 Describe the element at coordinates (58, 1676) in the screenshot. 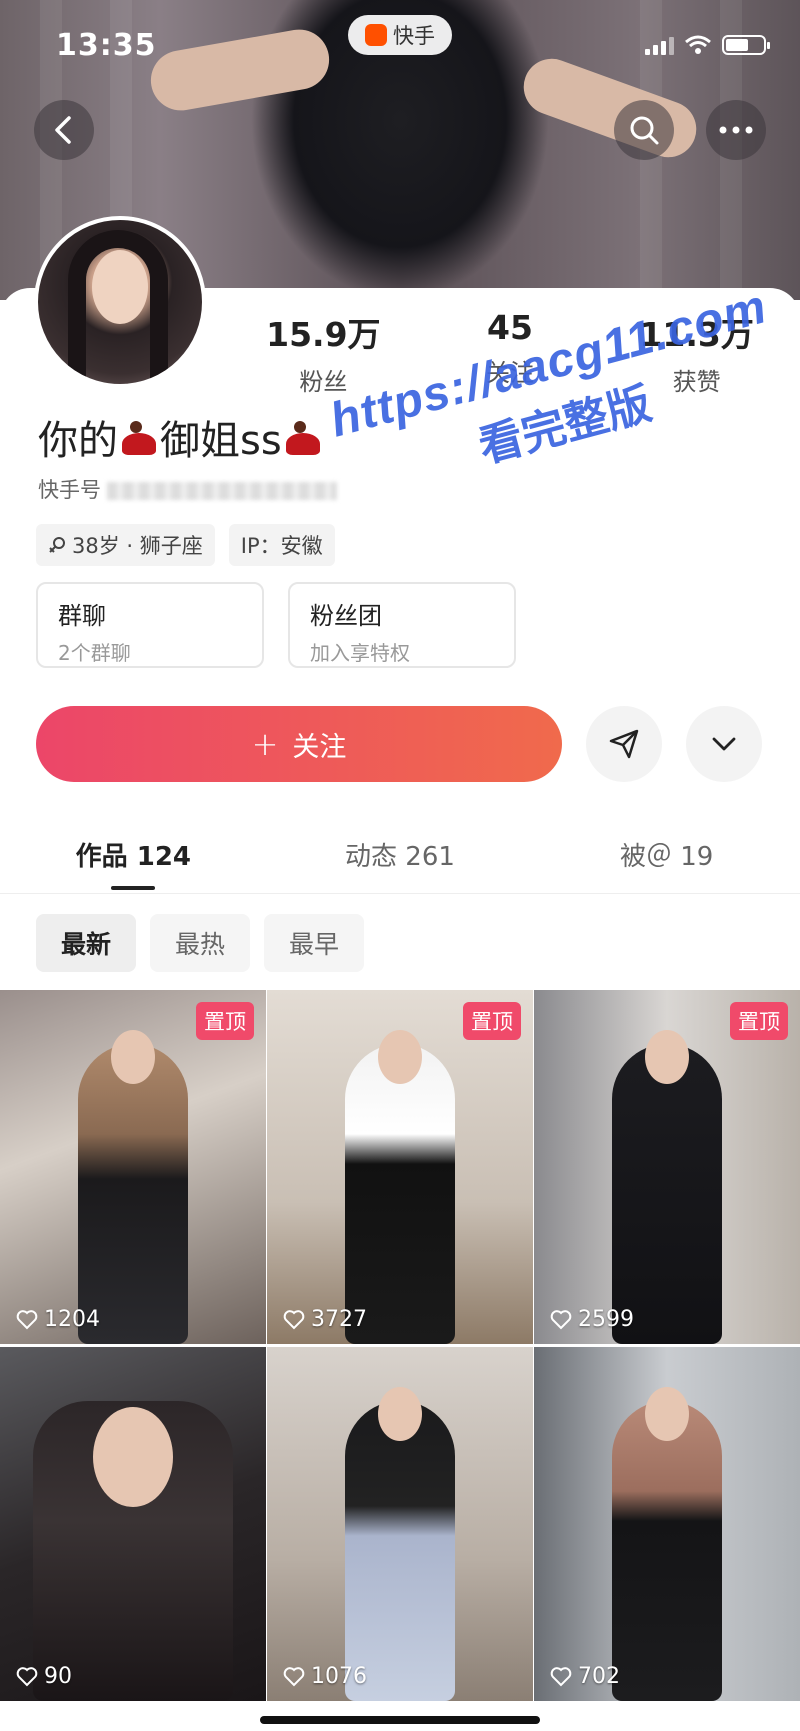

I see `like-count-value: 90` at that location.